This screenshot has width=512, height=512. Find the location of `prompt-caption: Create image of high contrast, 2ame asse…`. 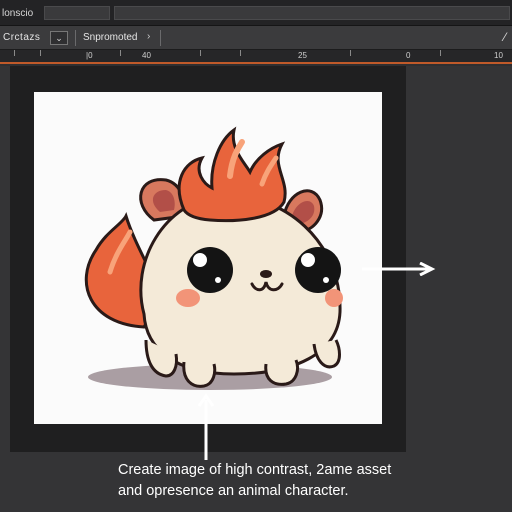

prompt-caption: Create image of high contrast, 2ame asse… is located at coordinates (314, 481).